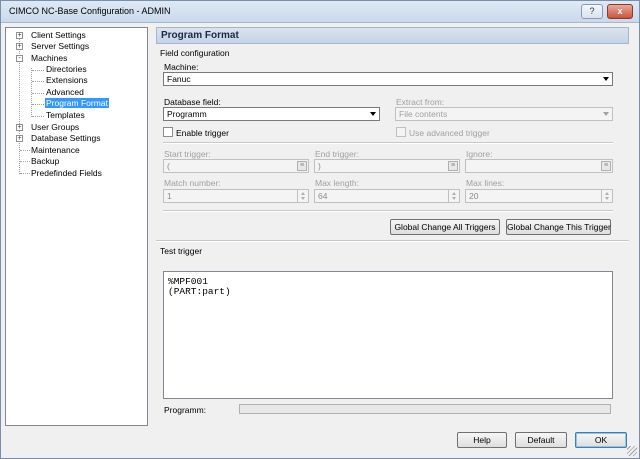  I want to click on tree-item-label: Maintenance, so click(55, 150).